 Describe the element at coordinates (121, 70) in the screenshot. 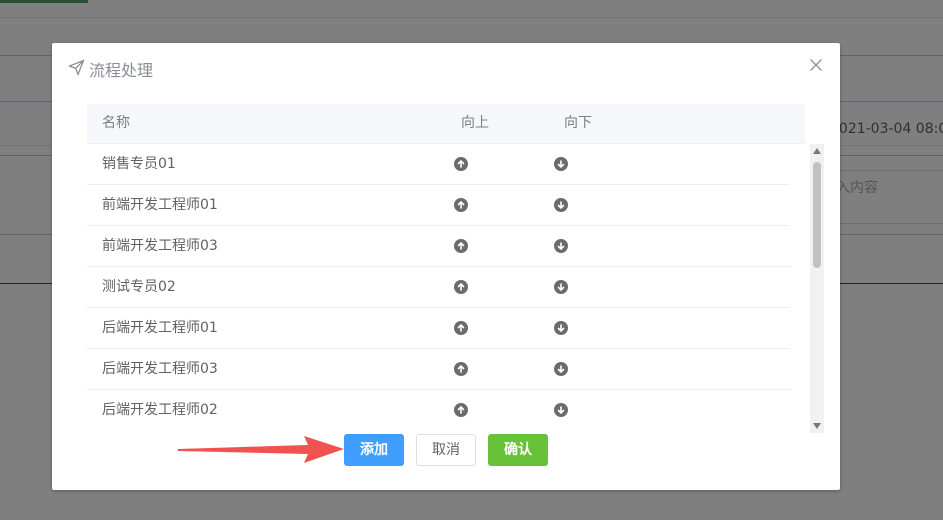

I see `dialog-title: 流程处理` at that location.